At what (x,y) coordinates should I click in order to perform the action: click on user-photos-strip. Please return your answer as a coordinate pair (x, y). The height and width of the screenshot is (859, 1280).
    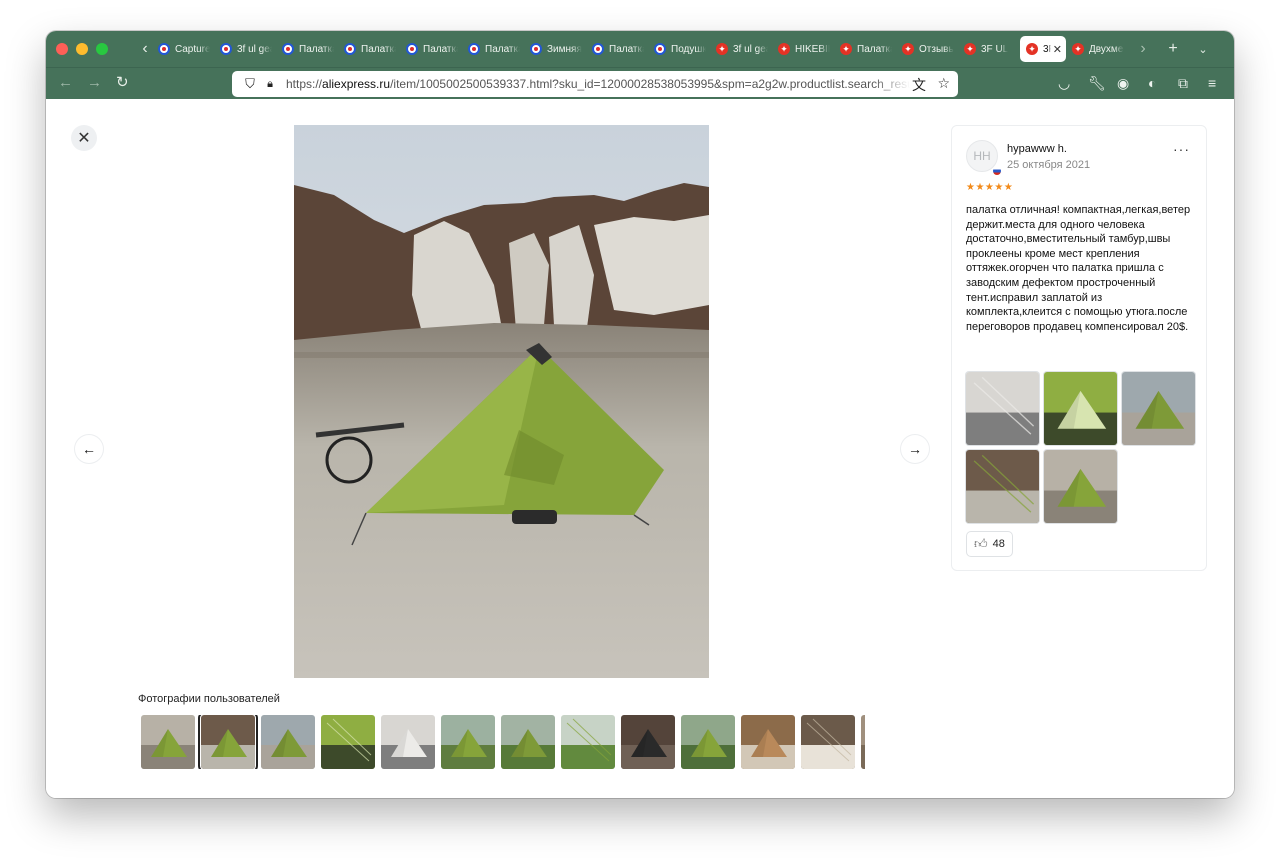
    Looking at the image, I should click on (503, 742).